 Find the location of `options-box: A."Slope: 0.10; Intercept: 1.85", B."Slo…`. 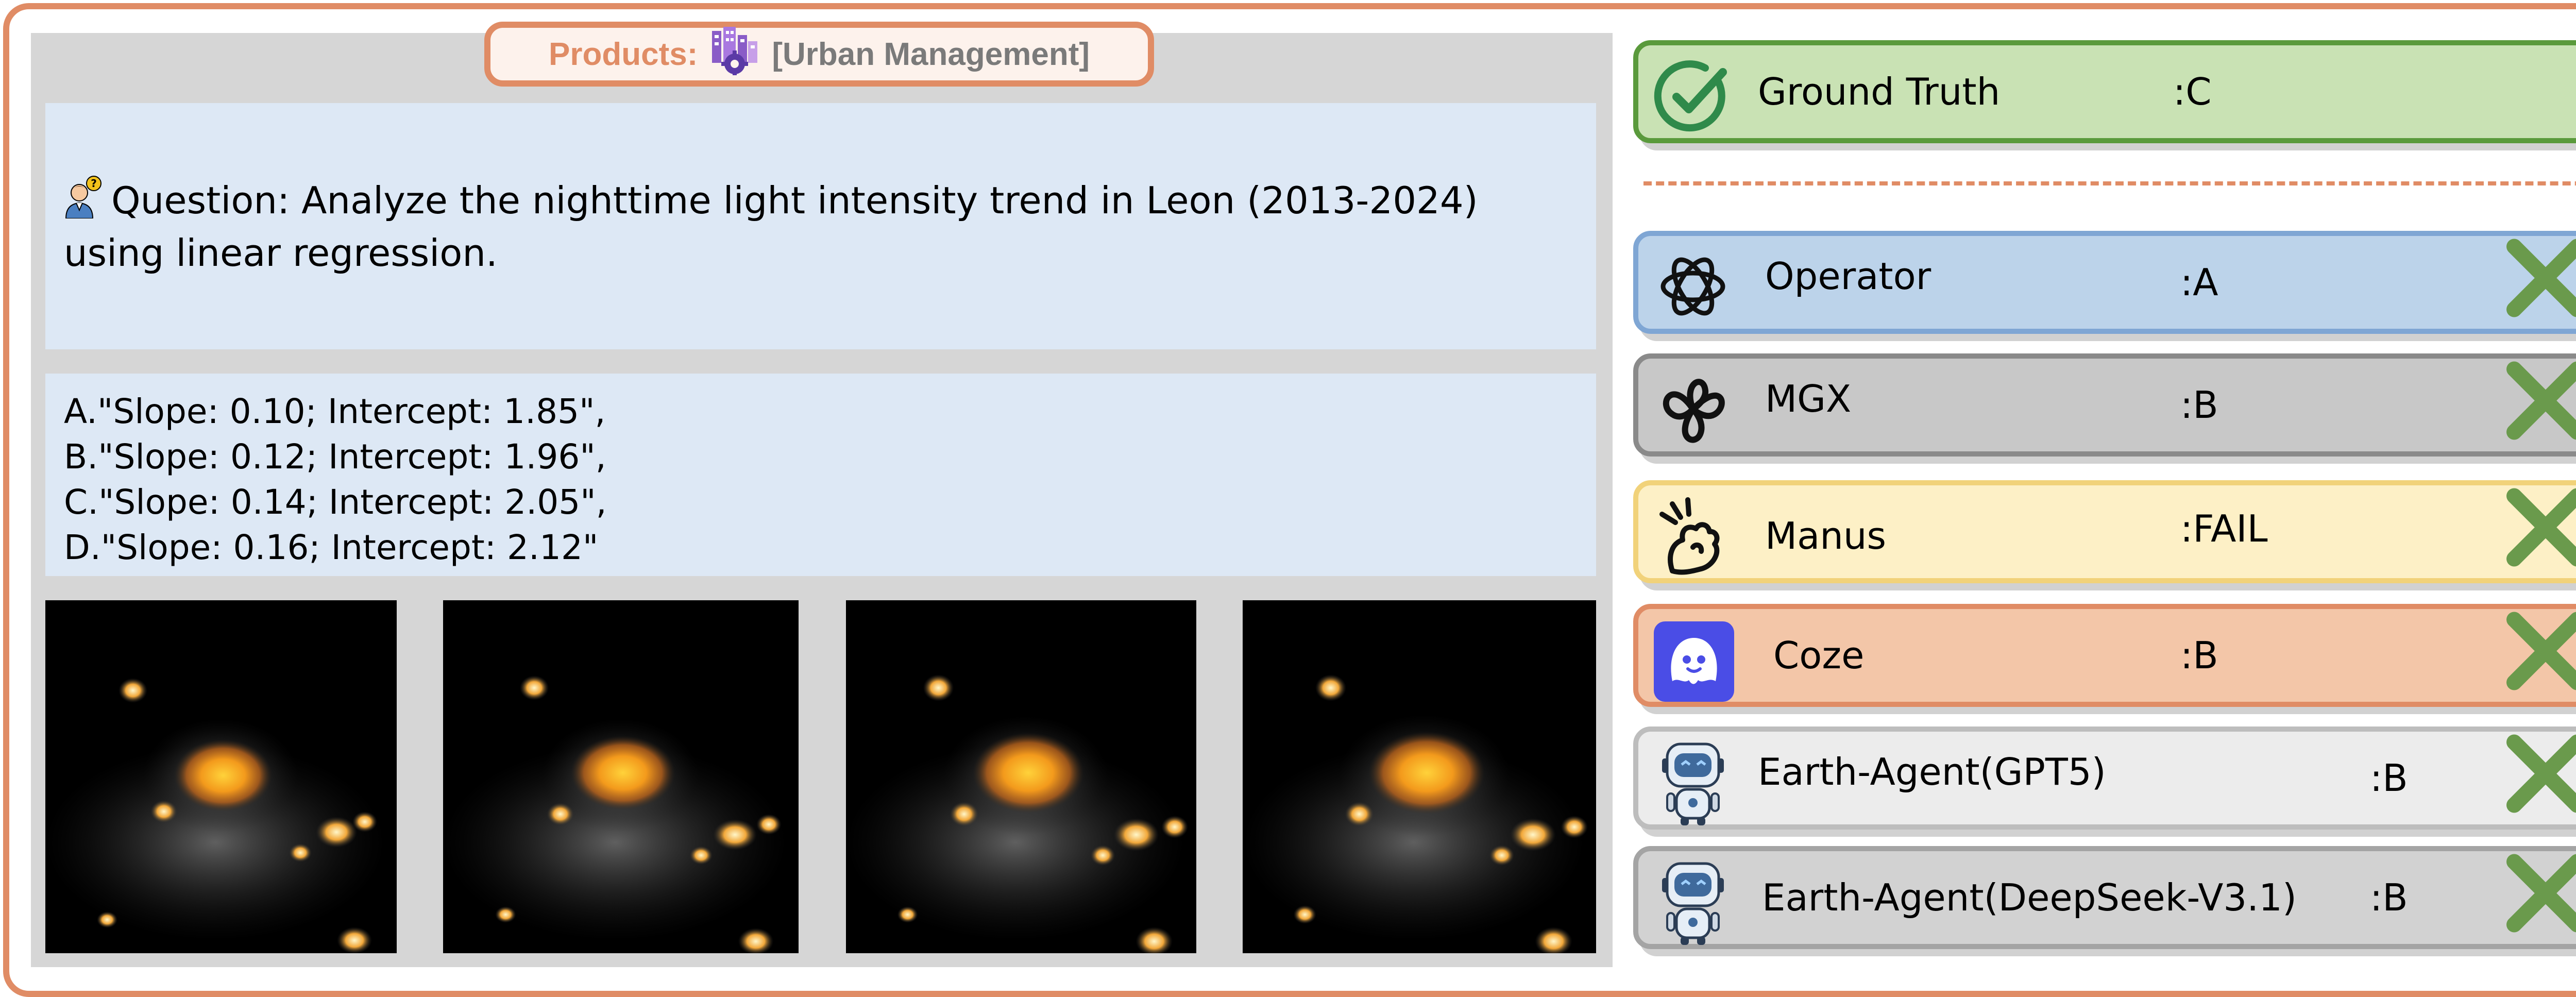

options-box: A."Slope: 0.10; Intercept: 1.85", B."Slo… is located at coordinates (820, 475).